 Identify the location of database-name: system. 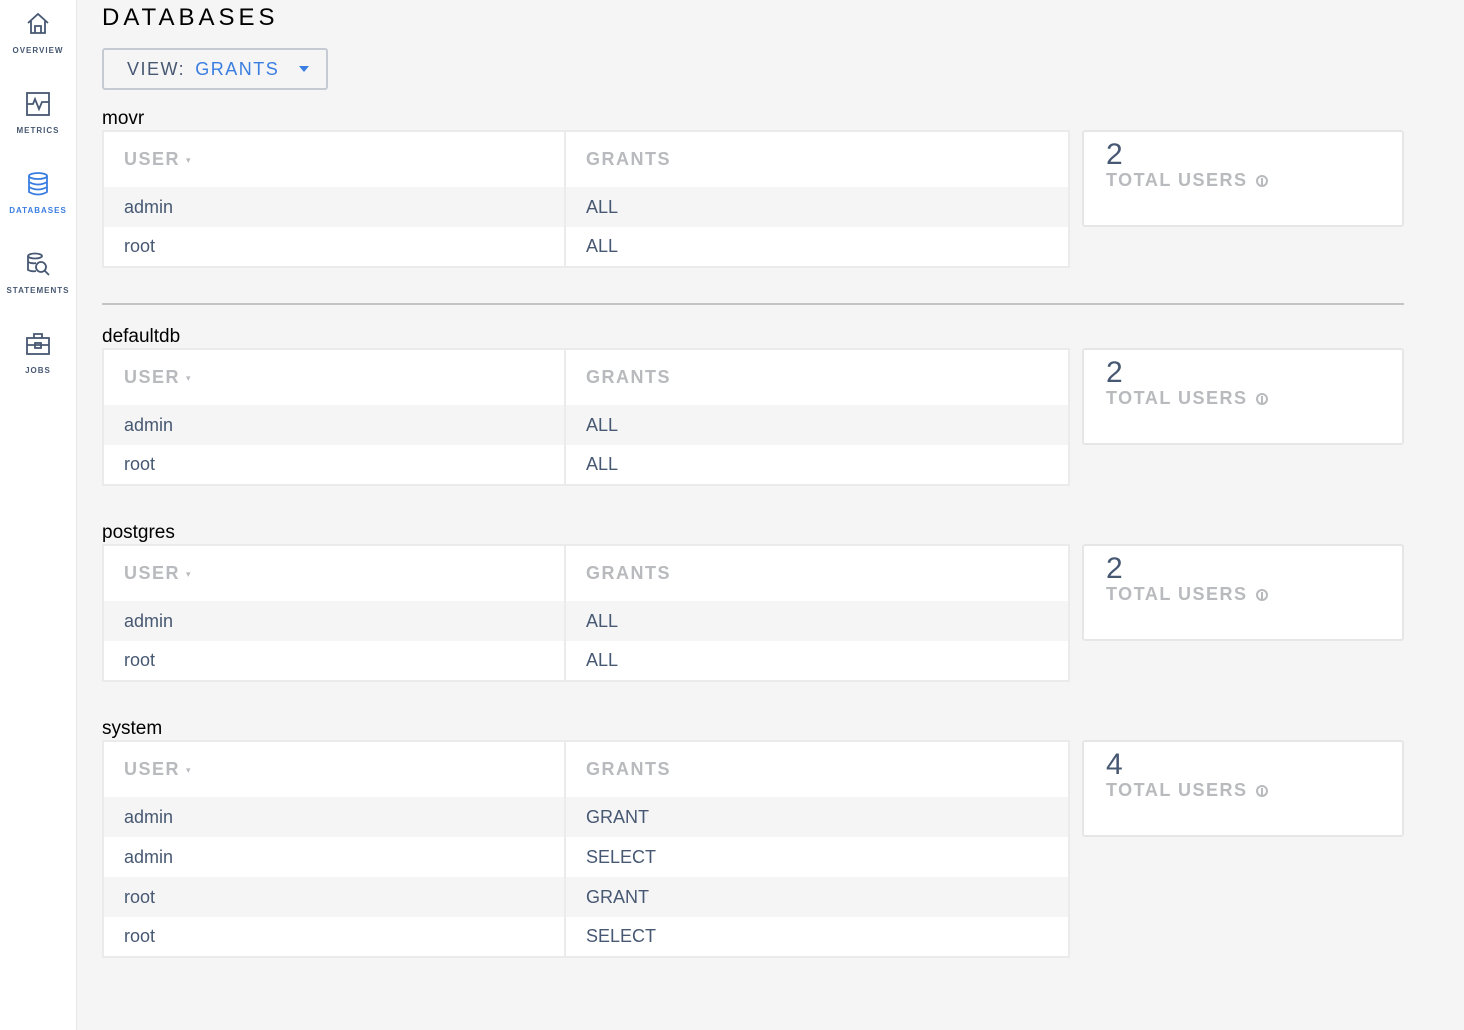
(132, 728).